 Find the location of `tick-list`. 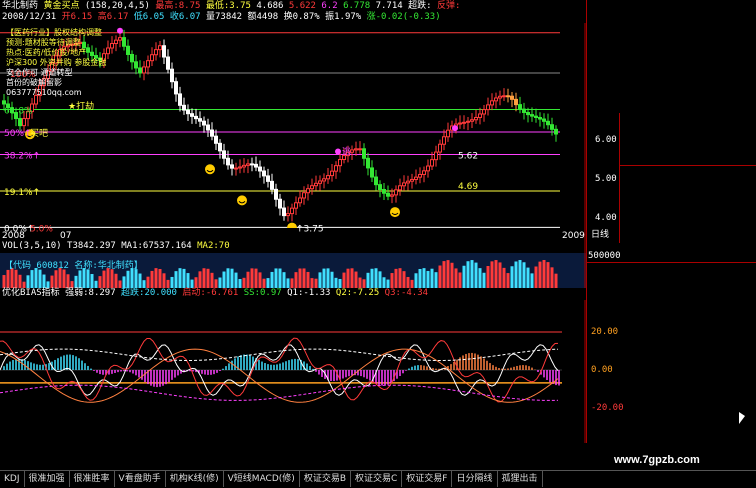

tick-list is located at coordinates (687, 353).